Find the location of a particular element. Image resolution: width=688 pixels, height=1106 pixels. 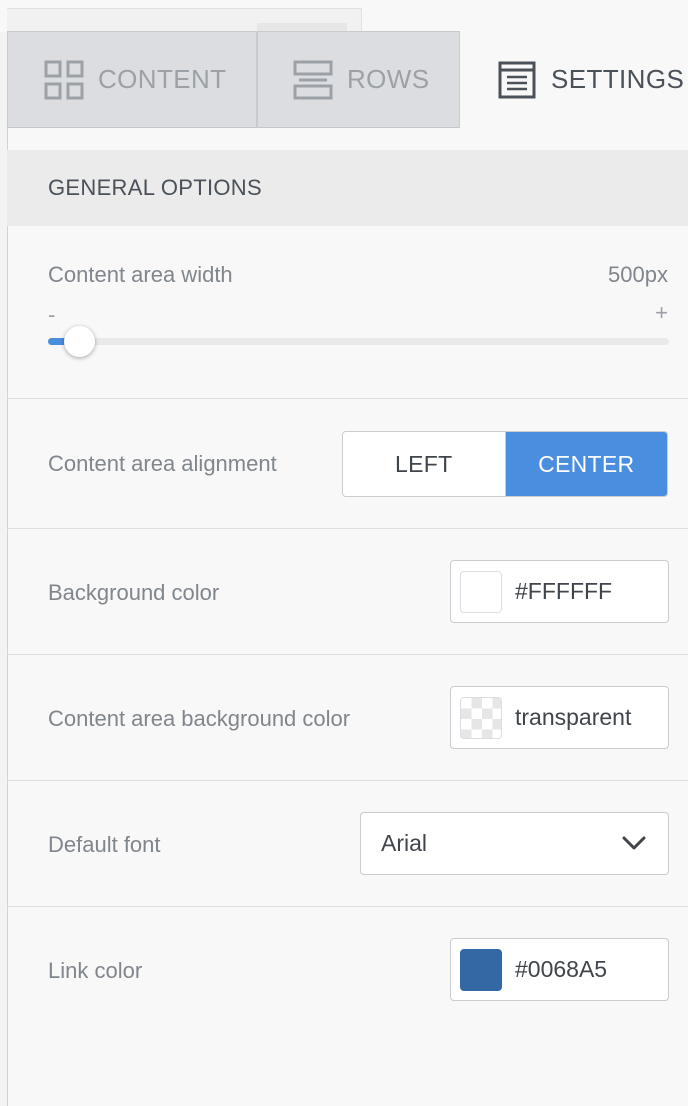

tab-content: CONTENT is located at coordinates (132, 79).